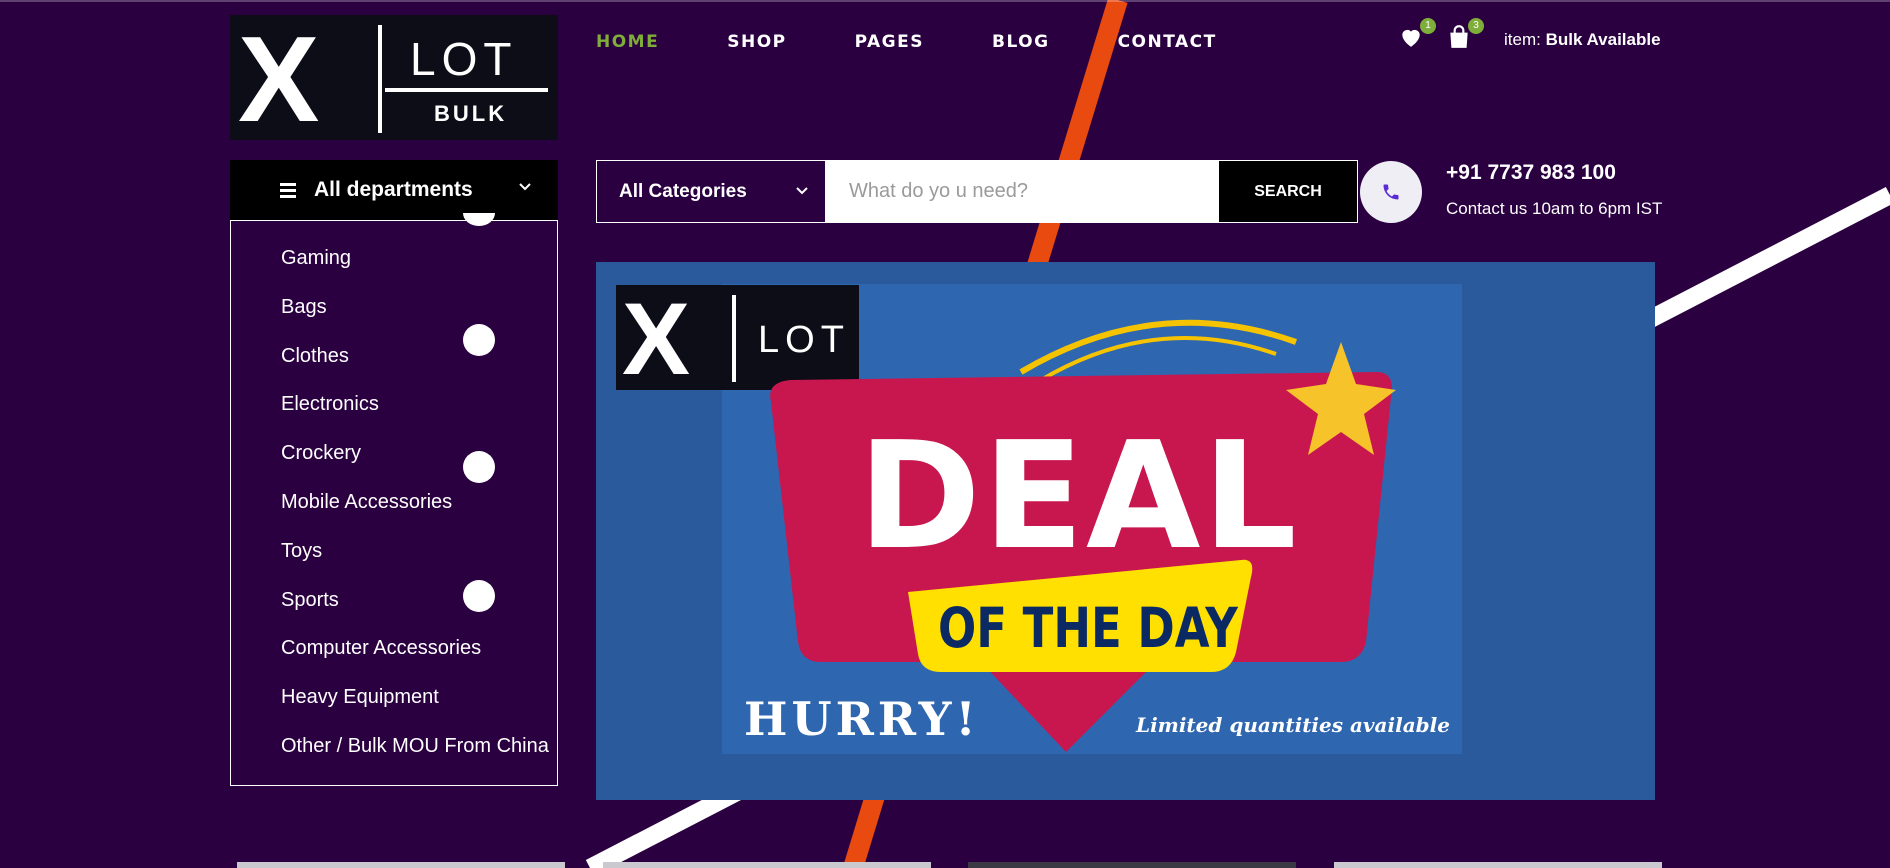 The height and width of the screenshot is (868, 1890). Describe the element at coordinates (889, 42) in the screenshot. I see `nav-pages: PAGES` at that location.